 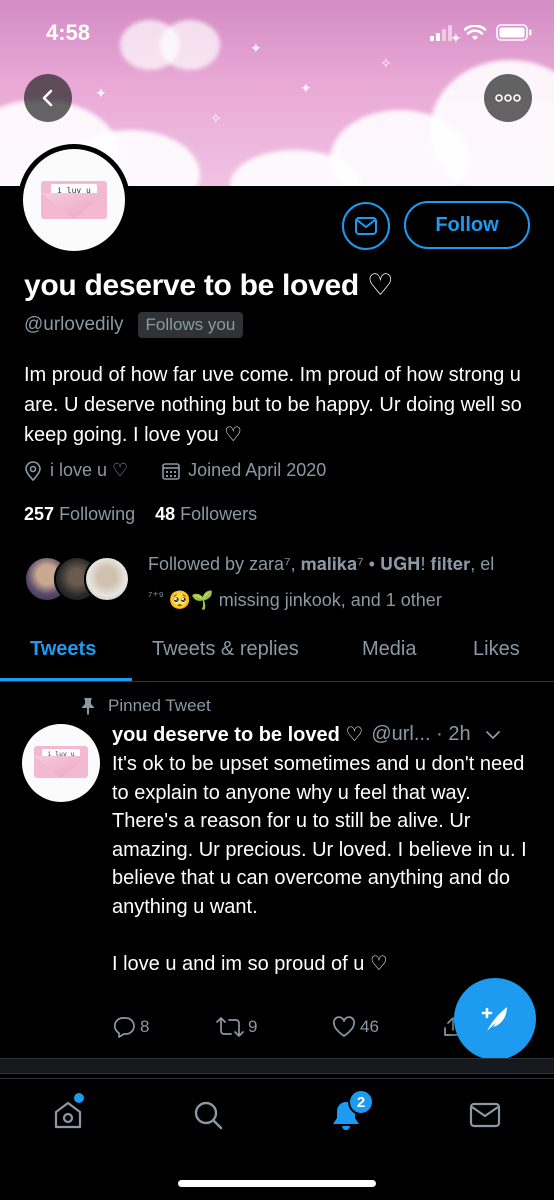 I want to click on status-time: 4:58, so click(x=68, y=32).